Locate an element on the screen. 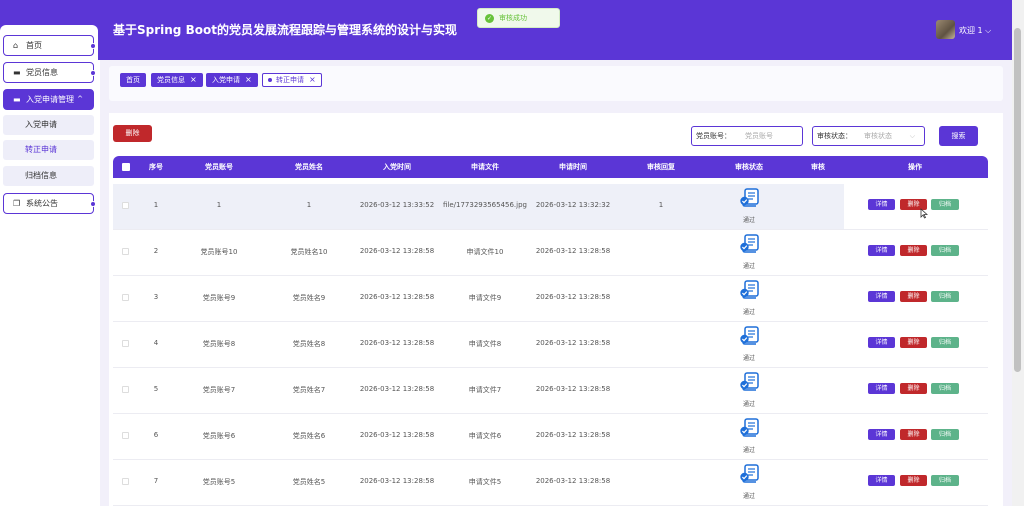  col-header-join-time: 入党时间 is located at coordinates (397, 167).